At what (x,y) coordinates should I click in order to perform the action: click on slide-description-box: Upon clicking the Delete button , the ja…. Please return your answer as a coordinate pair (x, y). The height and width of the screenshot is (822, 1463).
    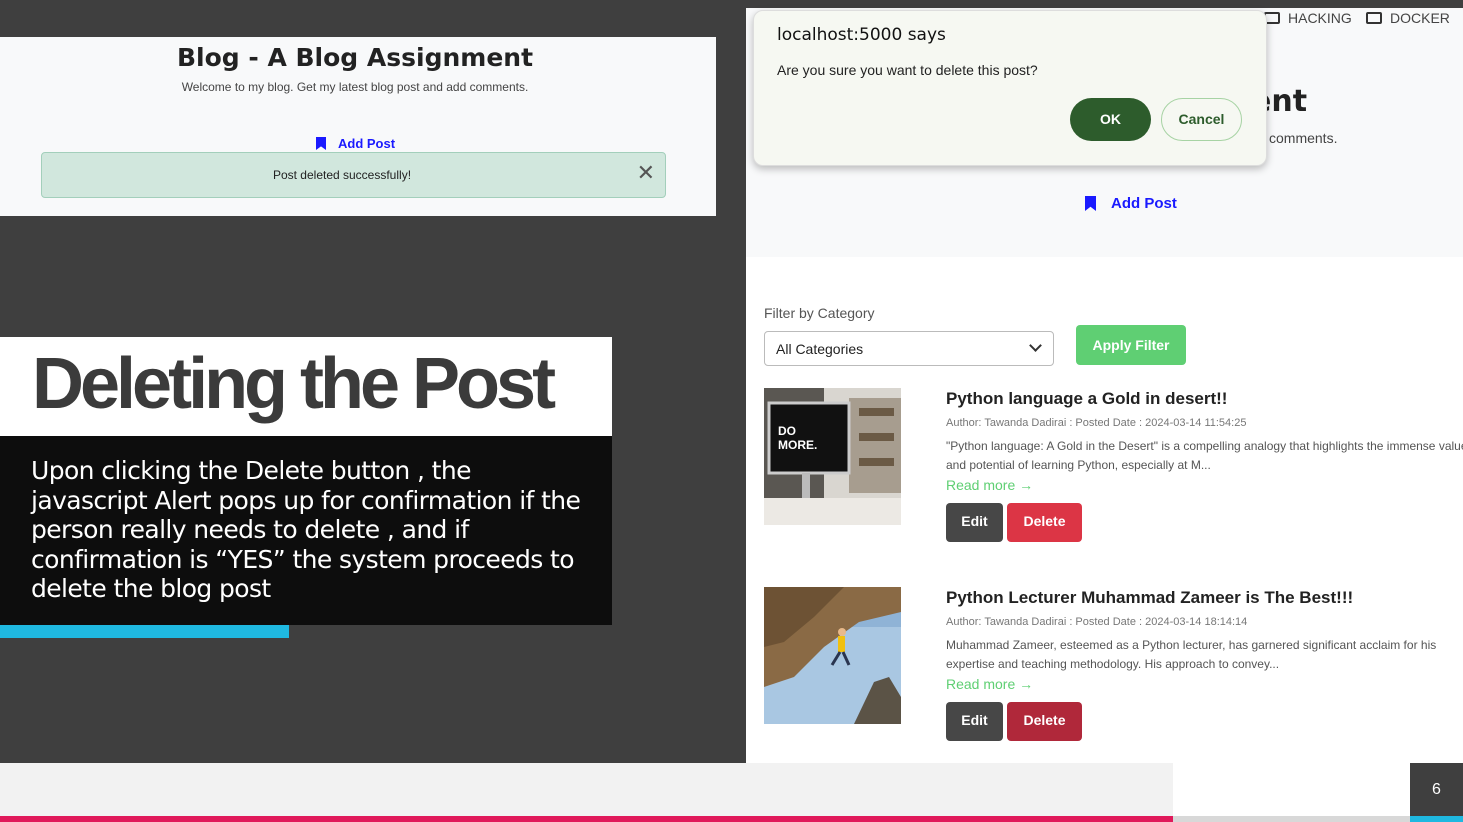
    Looking at the image, I should click on (306, 530).